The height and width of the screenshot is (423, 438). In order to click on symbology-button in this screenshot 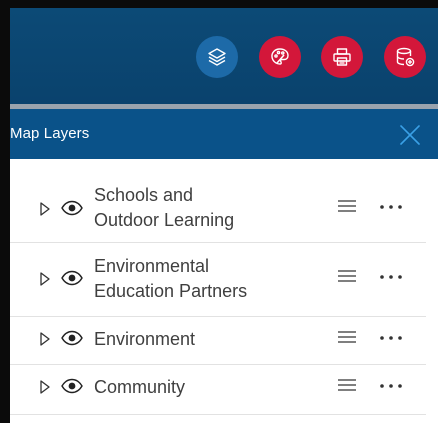, I will do `click(280, 57)`.